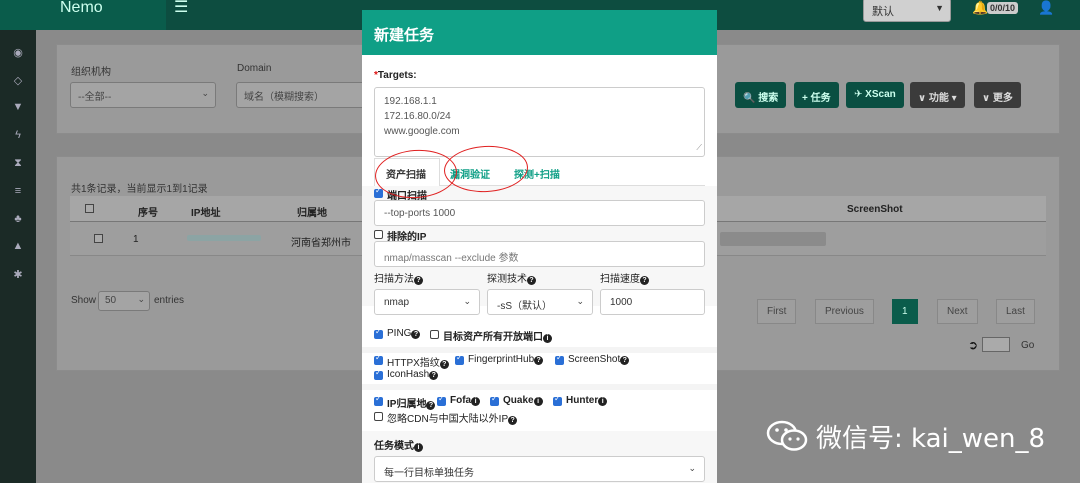  What do you see at coordinates (1015, 311) in the screenshot?
I see `pager-last: Last` at bounding box center [1015, 311].